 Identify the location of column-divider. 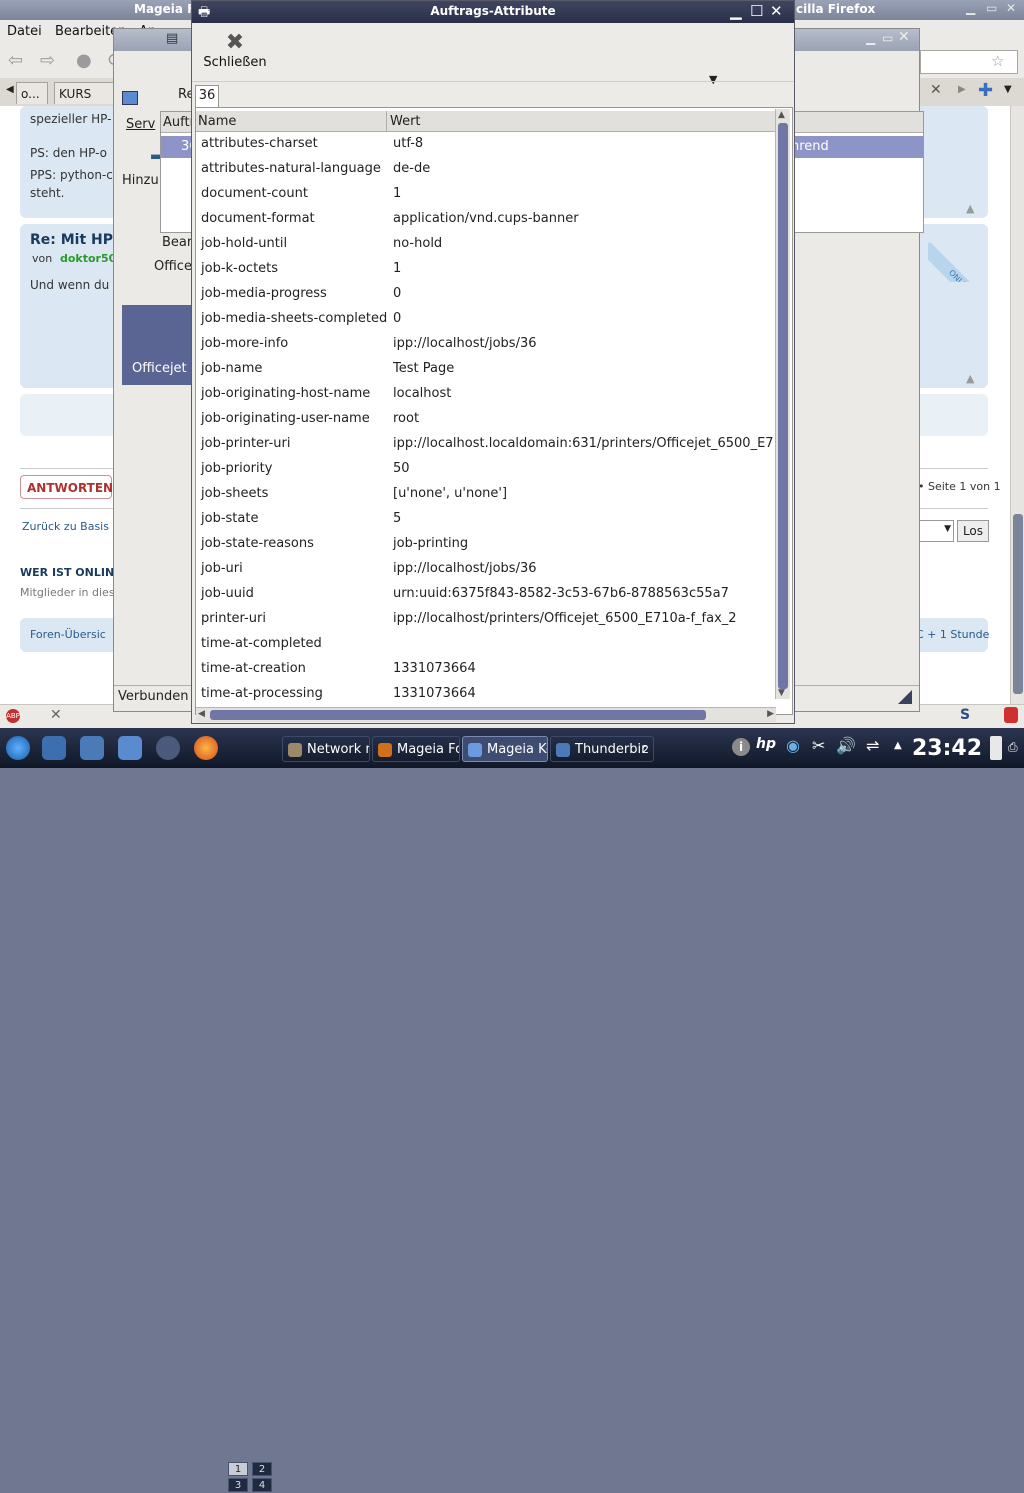
(386, 121).